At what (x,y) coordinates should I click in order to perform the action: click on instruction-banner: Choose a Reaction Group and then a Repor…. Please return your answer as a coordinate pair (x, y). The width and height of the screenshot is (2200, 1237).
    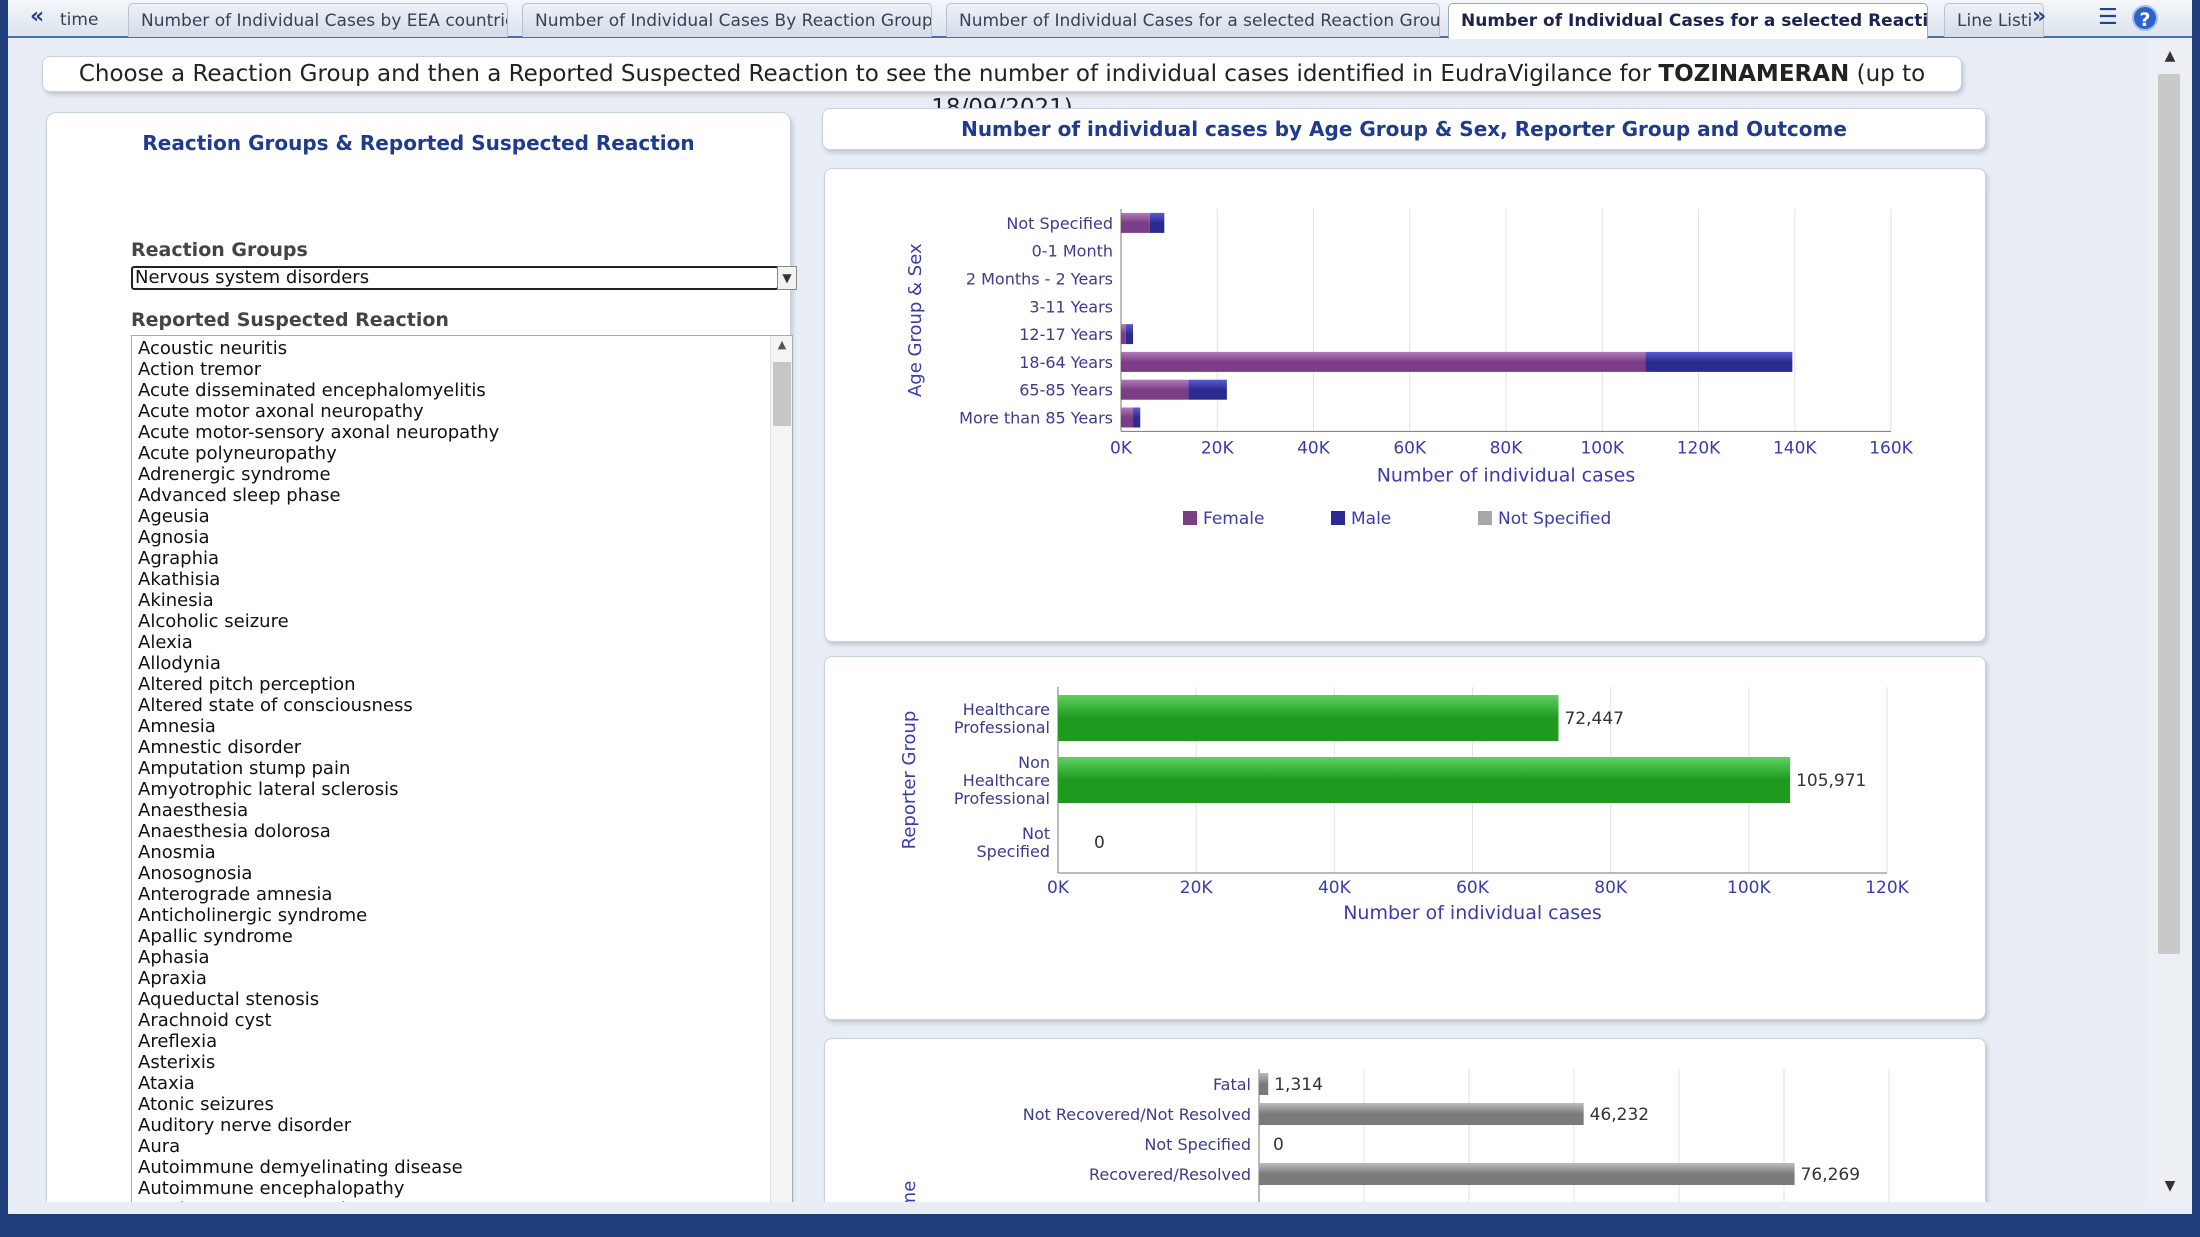
    Looking at the image, I should click on (1002, 88).